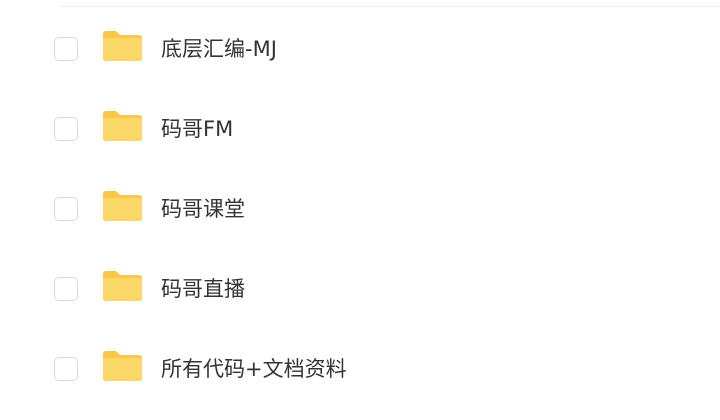  What do you see at coordinates (203, 289) in the screenshot?
I see `file-name: 码哥直播` at bounding box center [203, 289].